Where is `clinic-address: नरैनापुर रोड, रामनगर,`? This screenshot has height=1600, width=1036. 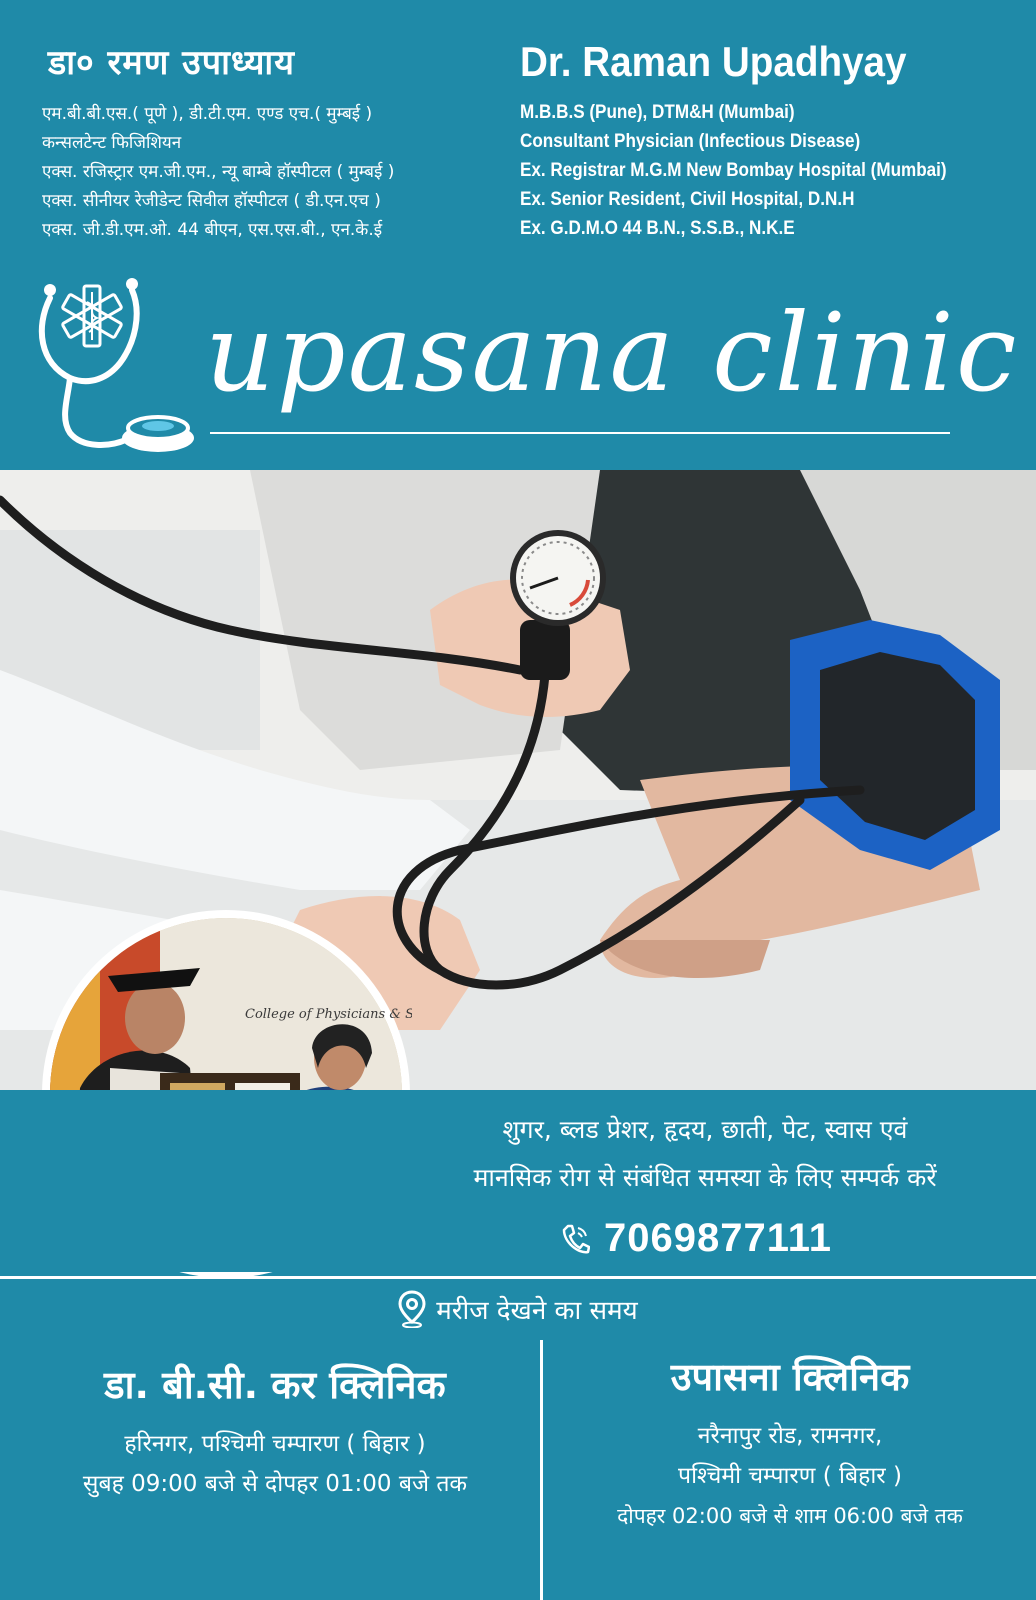 clinic-address: नरैनापुर रोड, रामनगर, is located at coordinates (790, 1436).